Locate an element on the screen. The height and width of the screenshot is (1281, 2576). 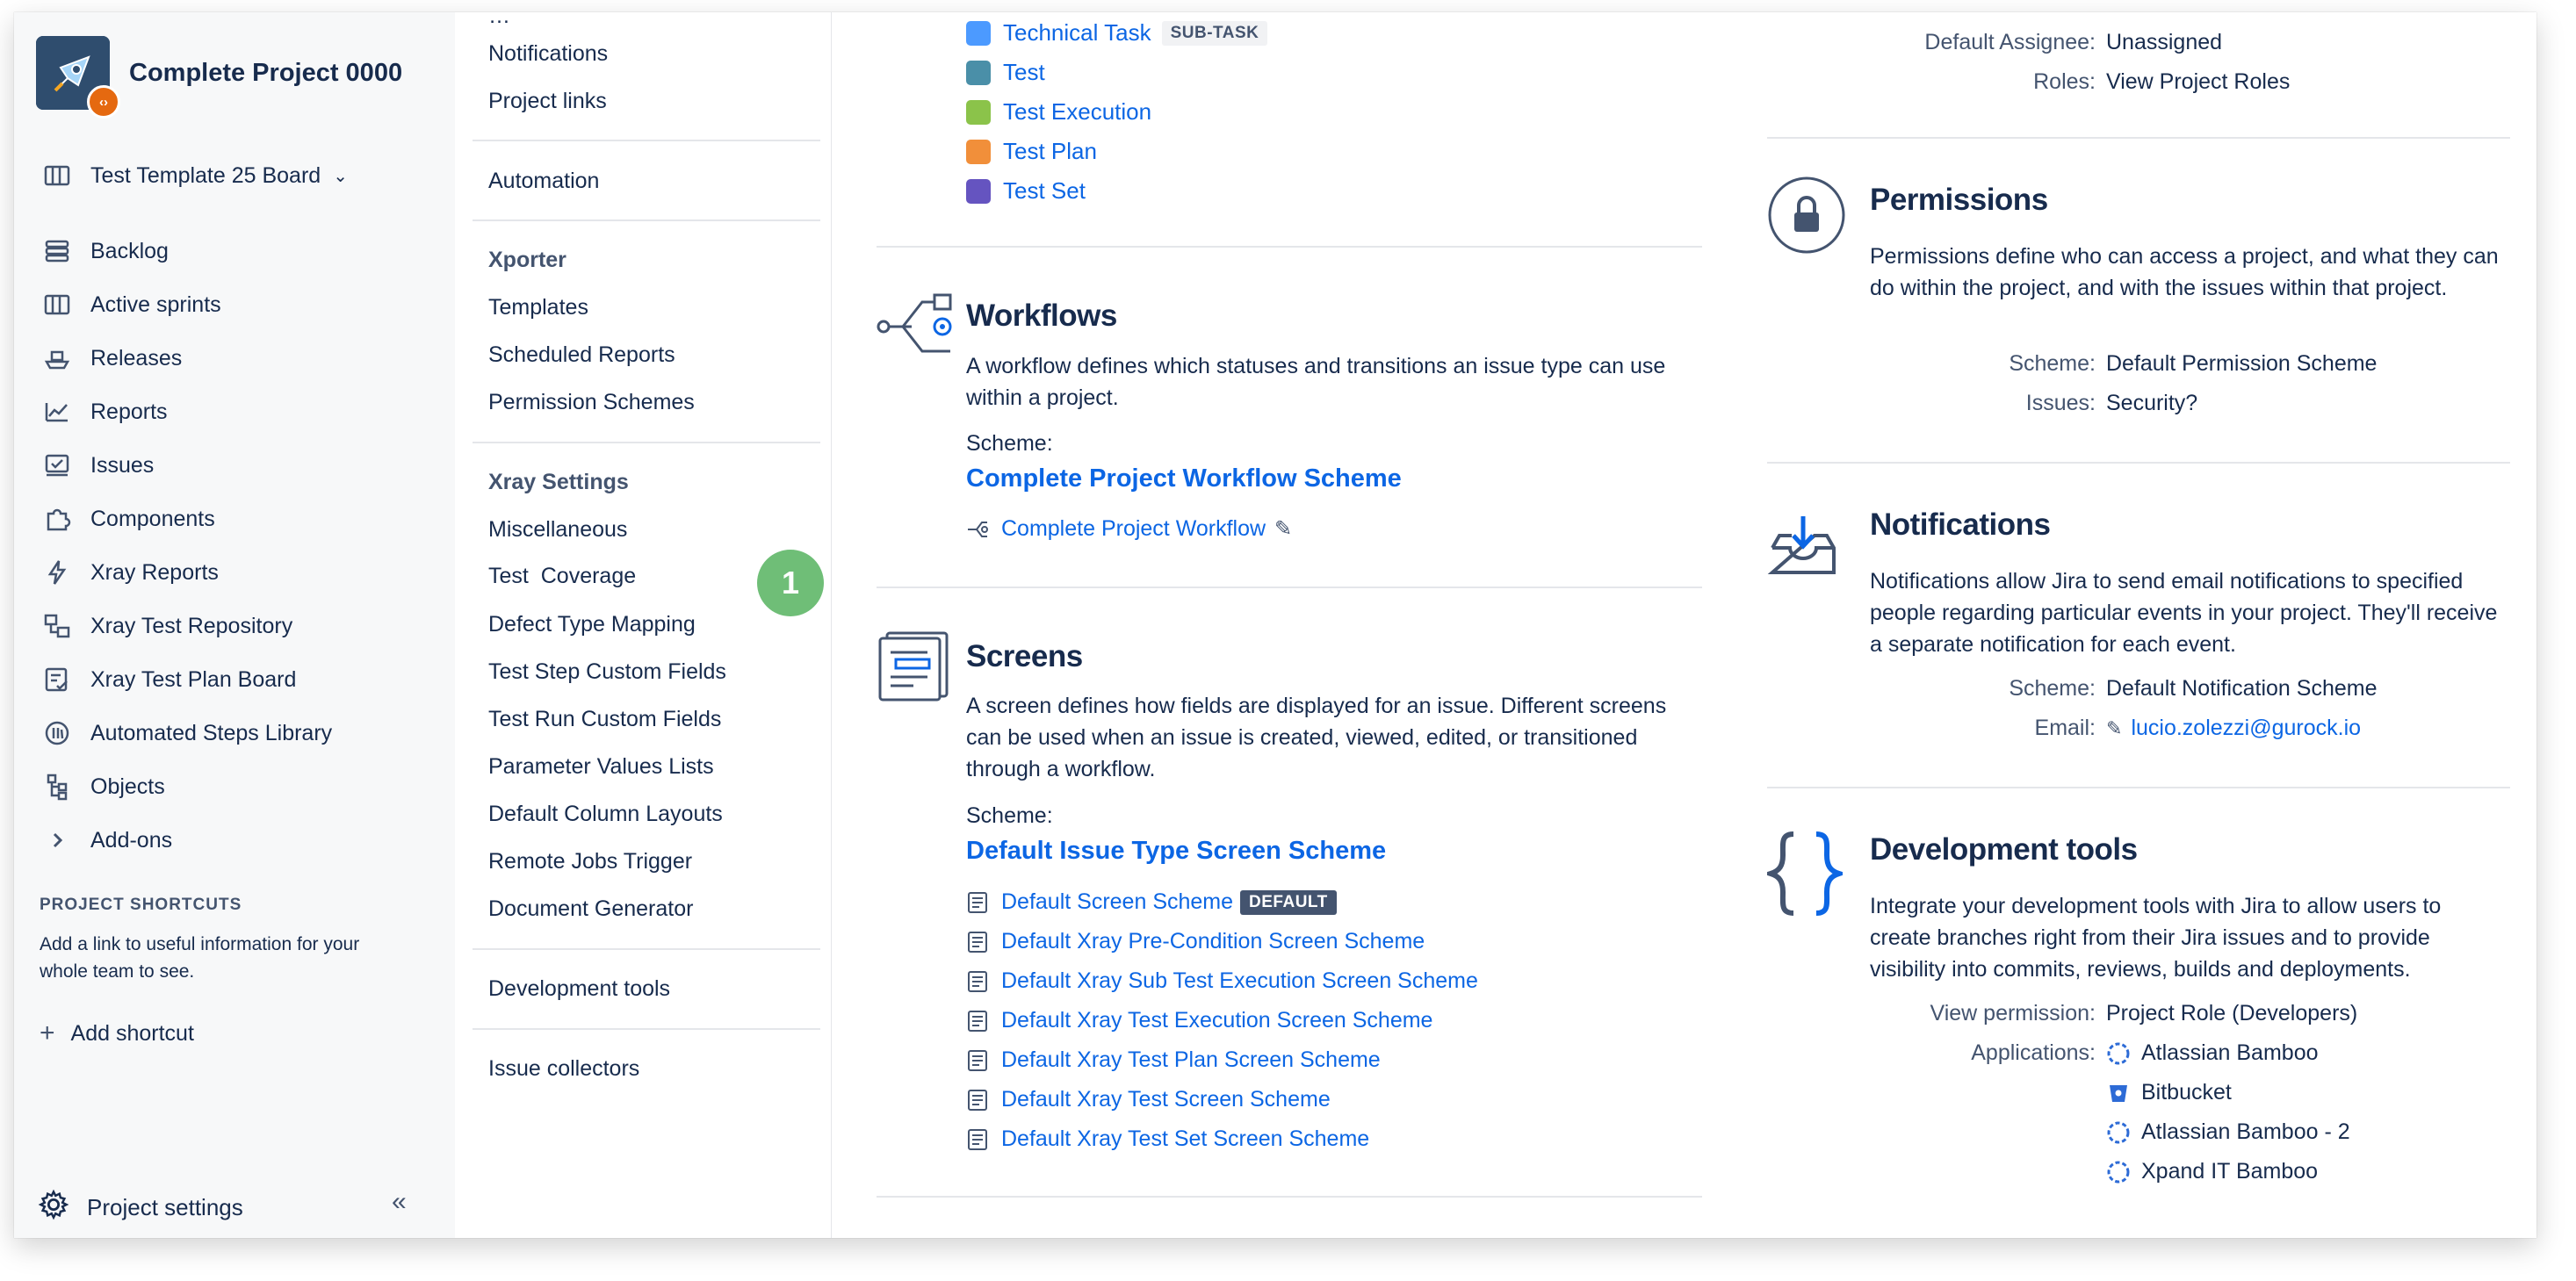
issue-type-technical-task: Technical Task SUB-TASK is located at coordinates (1117, 33).